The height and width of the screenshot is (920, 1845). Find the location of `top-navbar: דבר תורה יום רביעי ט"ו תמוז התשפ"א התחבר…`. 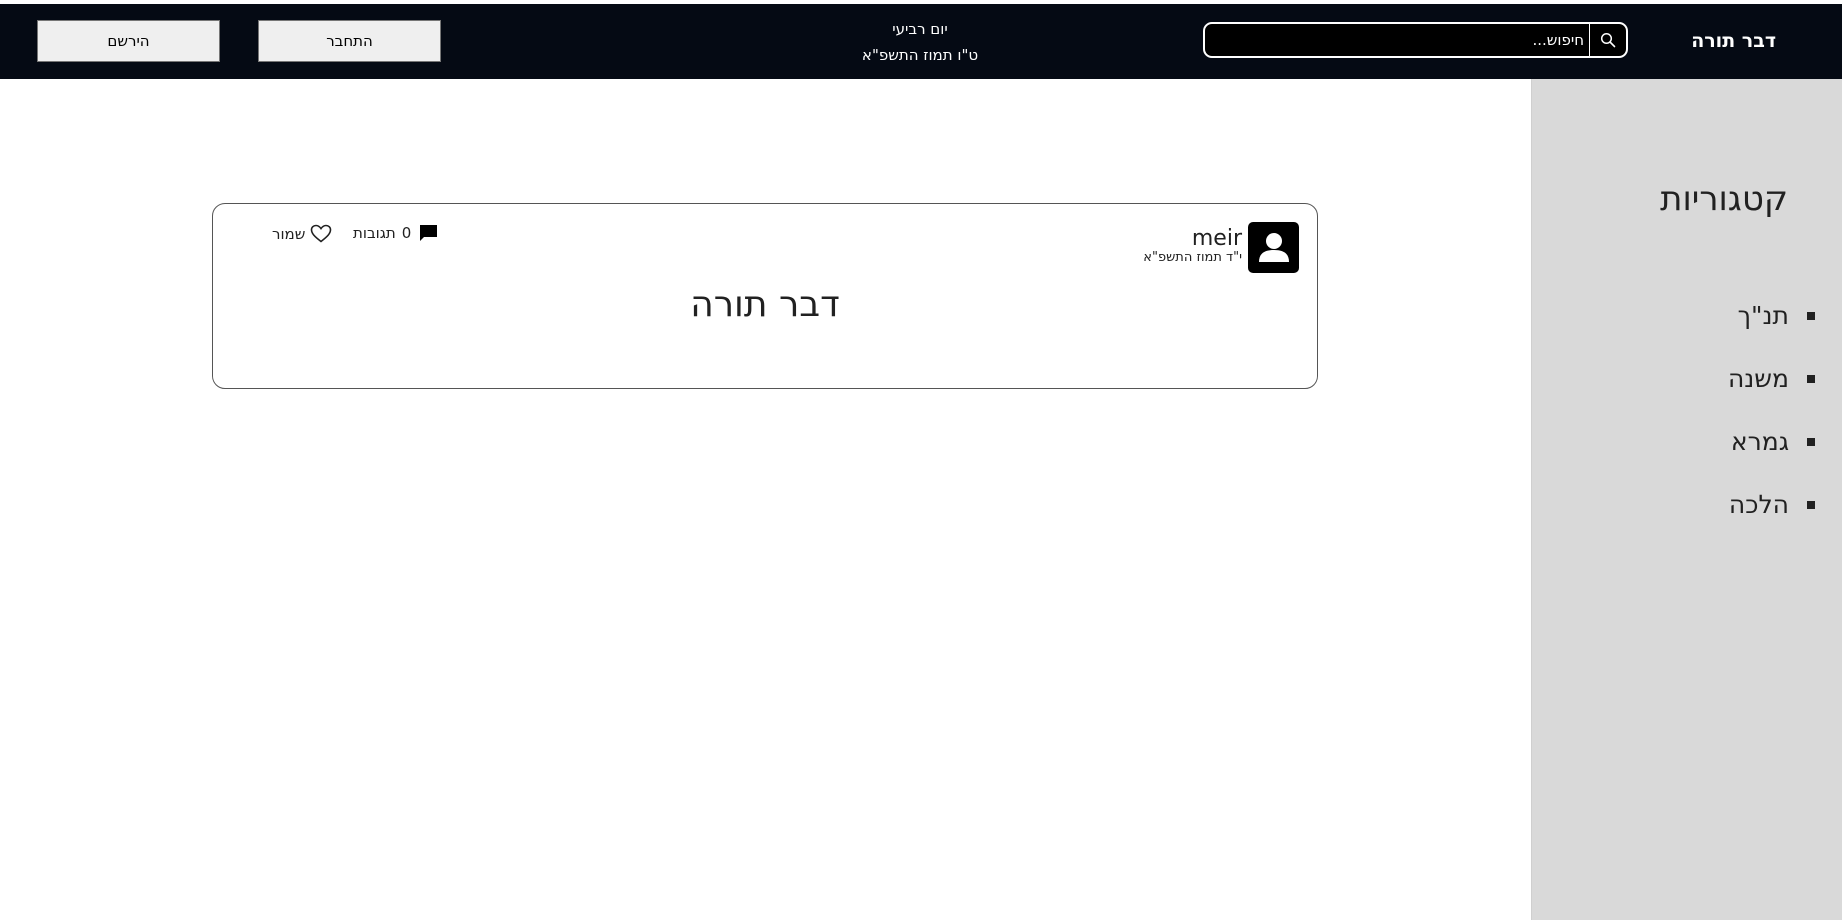

top-navbar: דבר תורה יום רביעי ט"ו תמוז התשפ"א התחבר… is located at coordinates (921, 41).